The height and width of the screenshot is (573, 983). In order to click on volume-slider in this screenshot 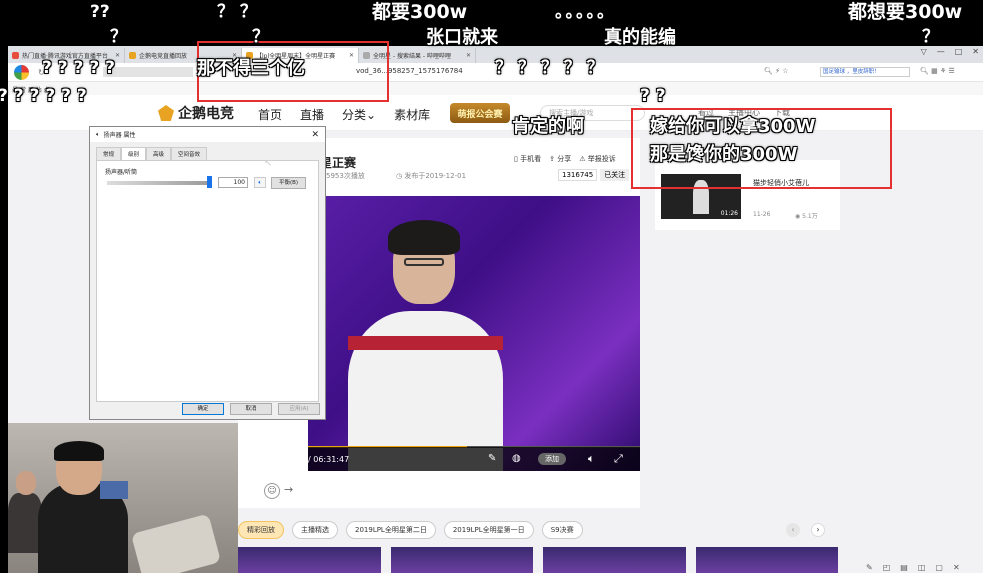, I will do `click(159, 183)`.